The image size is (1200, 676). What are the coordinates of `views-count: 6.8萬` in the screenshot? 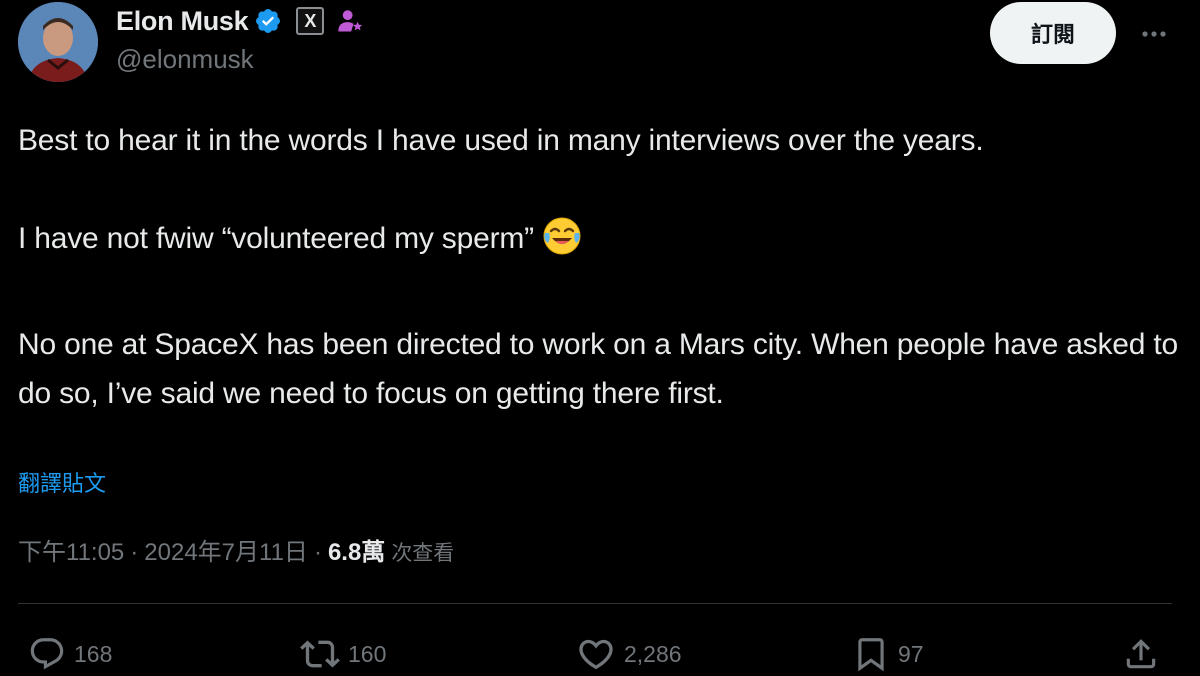 It's located at (356, 552).